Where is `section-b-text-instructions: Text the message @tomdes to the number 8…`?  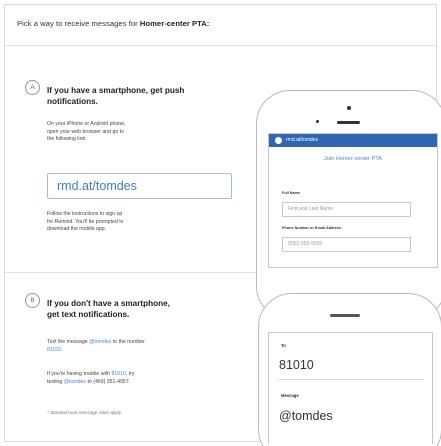 section-b-text-instructions: Text the message @tomdes to the number 8… is located at coordinates (96, 346).